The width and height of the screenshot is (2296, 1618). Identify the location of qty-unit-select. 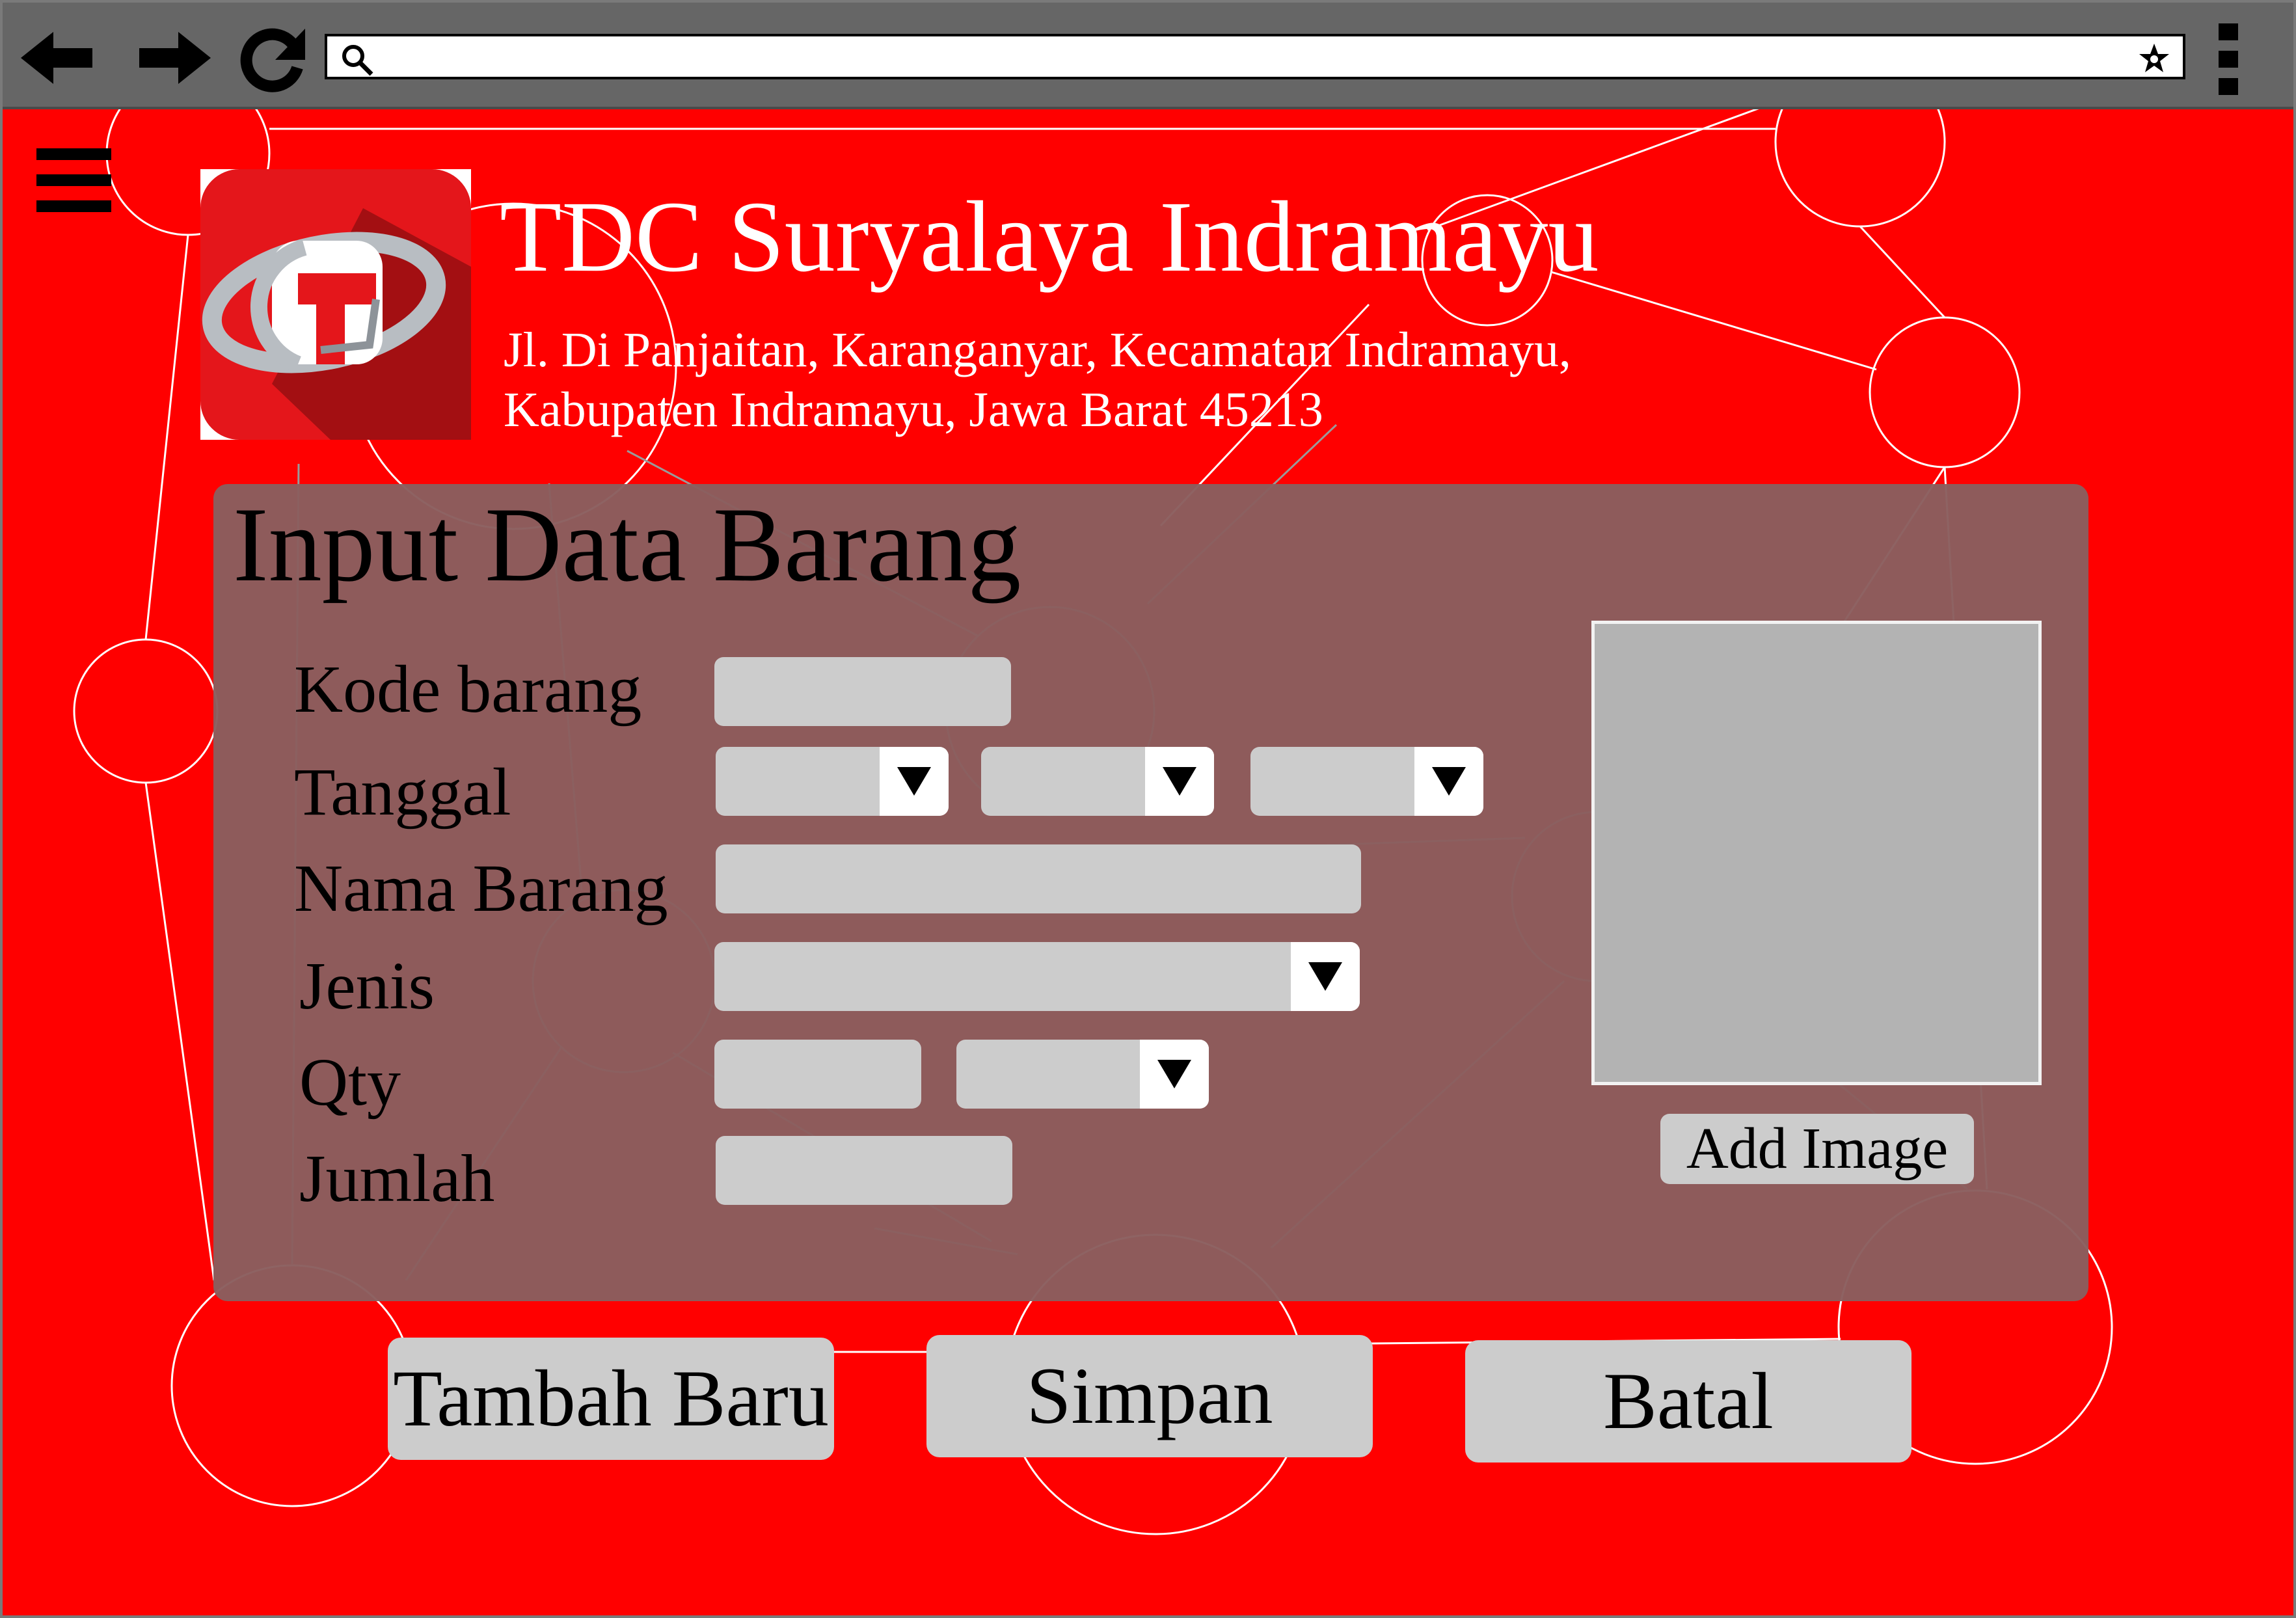
(1082, 1075).